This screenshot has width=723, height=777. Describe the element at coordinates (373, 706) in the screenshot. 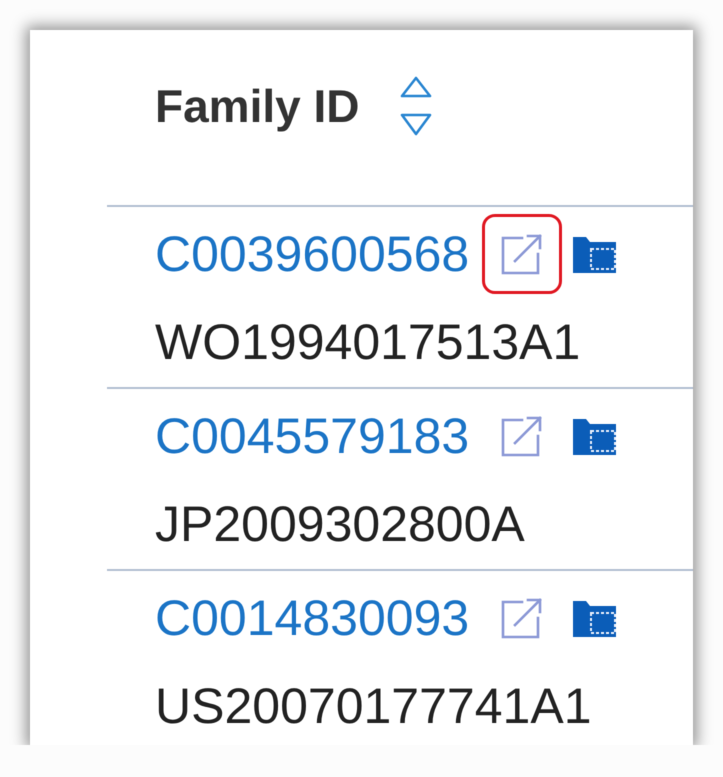

I see `publication-number: US20070177741A1` at that location.